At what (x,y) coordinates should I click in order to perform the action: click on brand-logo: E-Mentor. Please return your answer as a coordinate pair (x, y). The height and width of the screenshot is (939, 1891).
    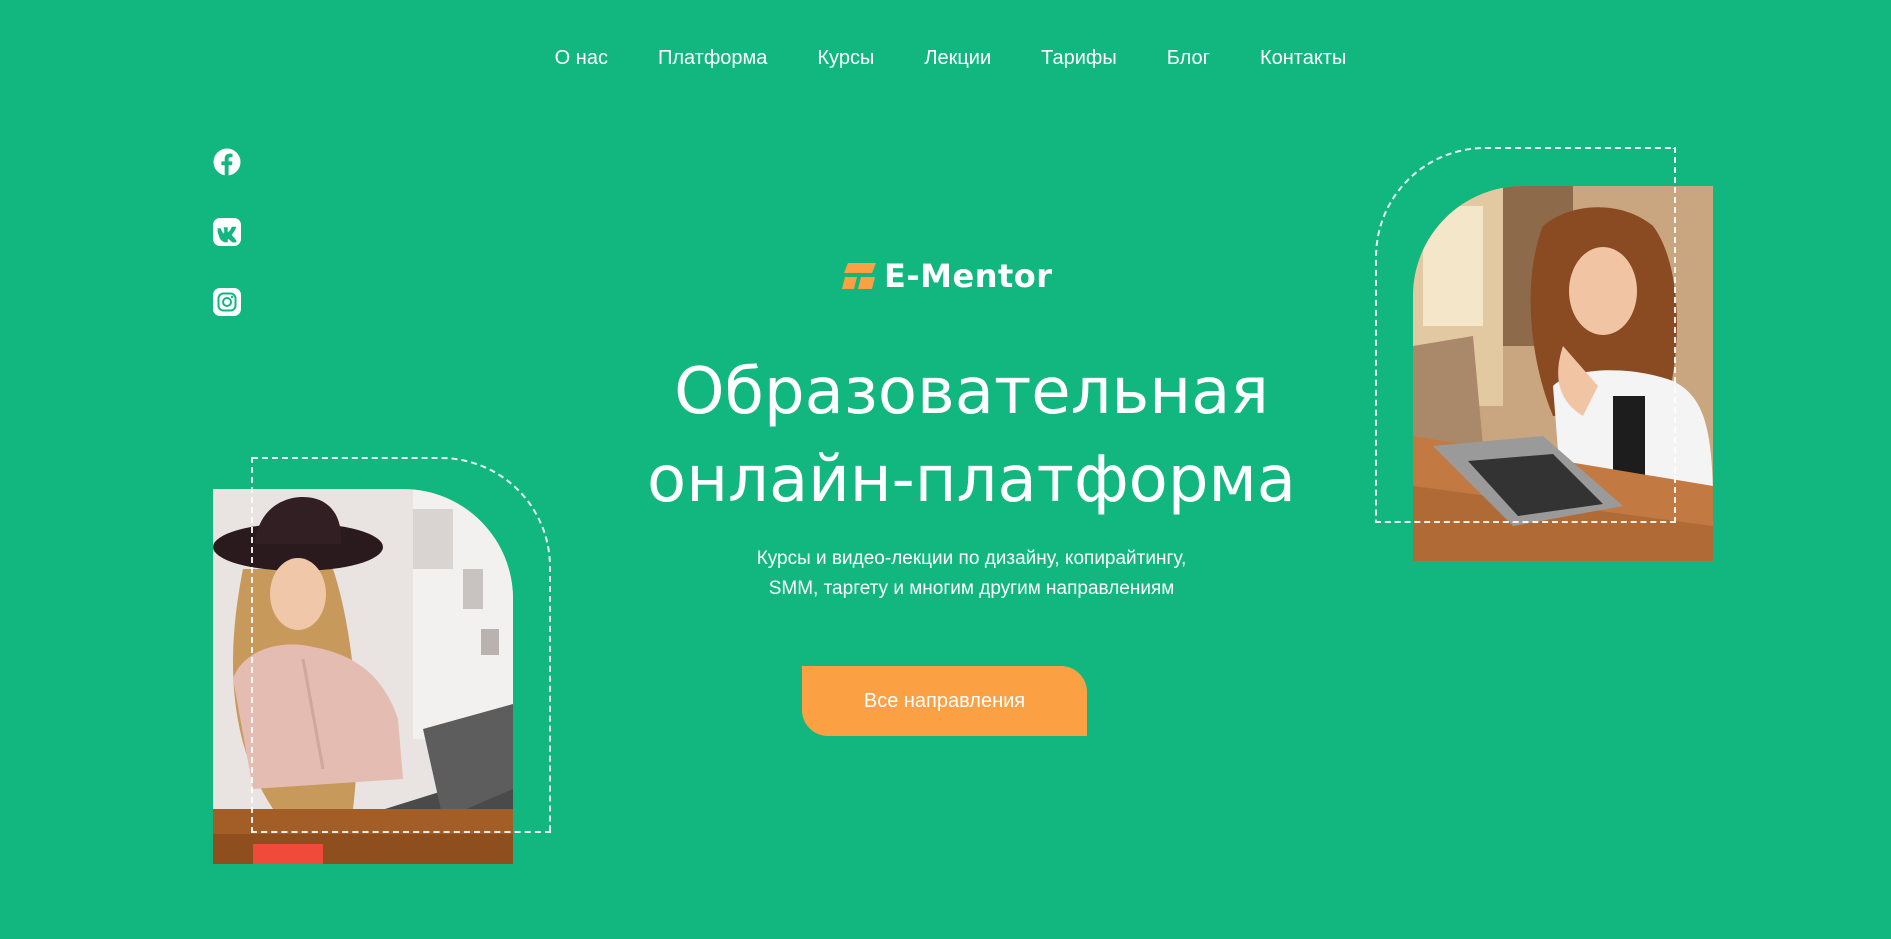
    Looking at the image, I should click on (947, 276).